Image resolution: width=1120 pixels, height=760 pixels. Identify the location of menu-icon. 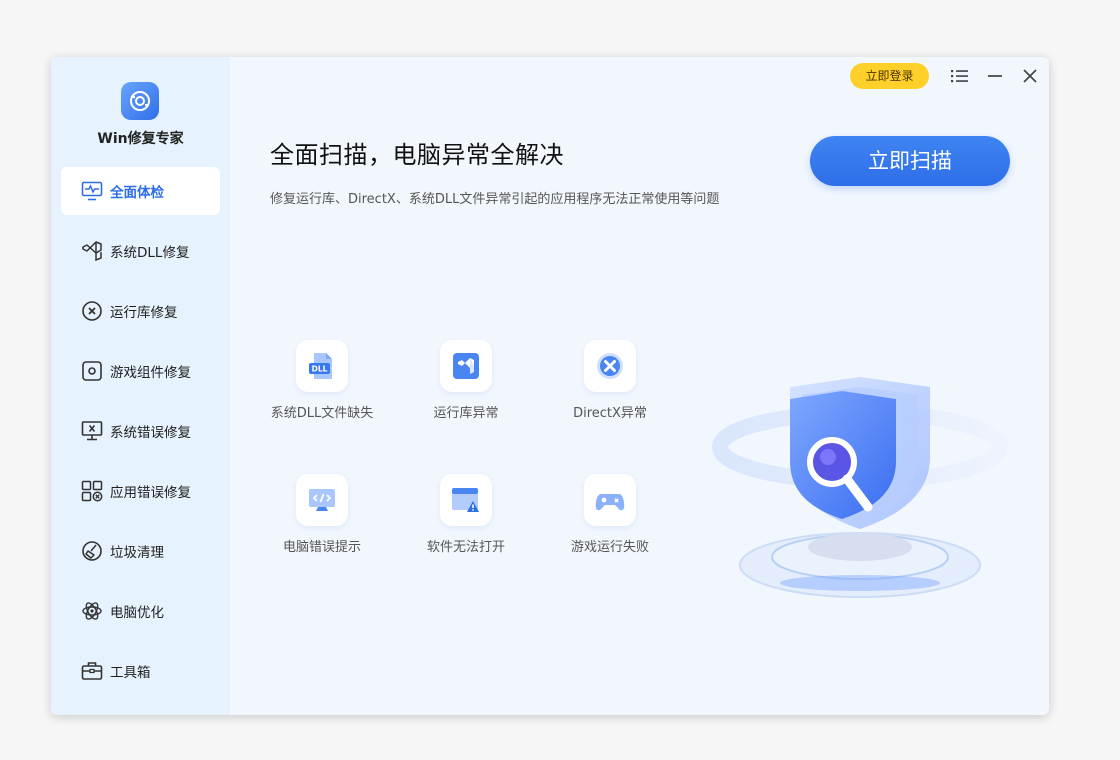
(960, 76).